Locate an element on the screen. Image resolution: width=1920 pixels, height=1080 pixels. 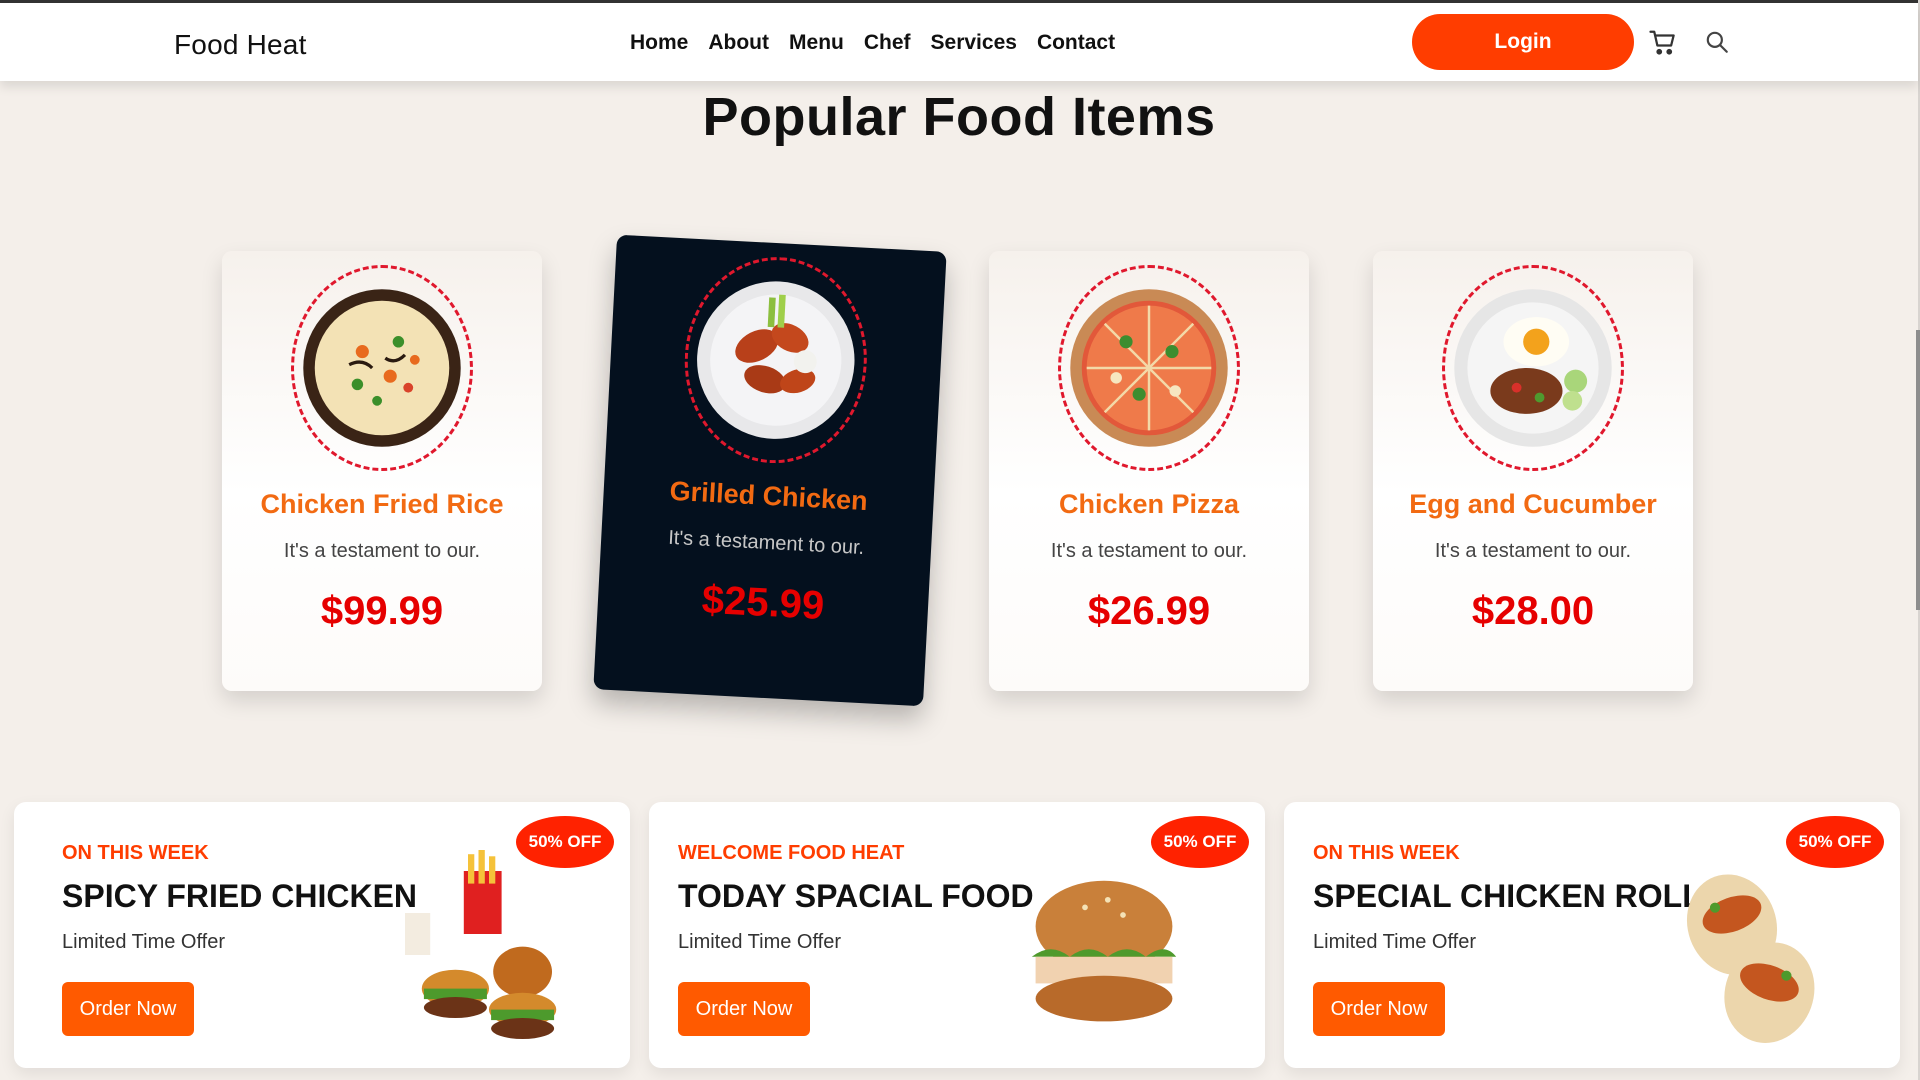
food-name: Chicken Fried Rice is located at coordinates (382, 504).